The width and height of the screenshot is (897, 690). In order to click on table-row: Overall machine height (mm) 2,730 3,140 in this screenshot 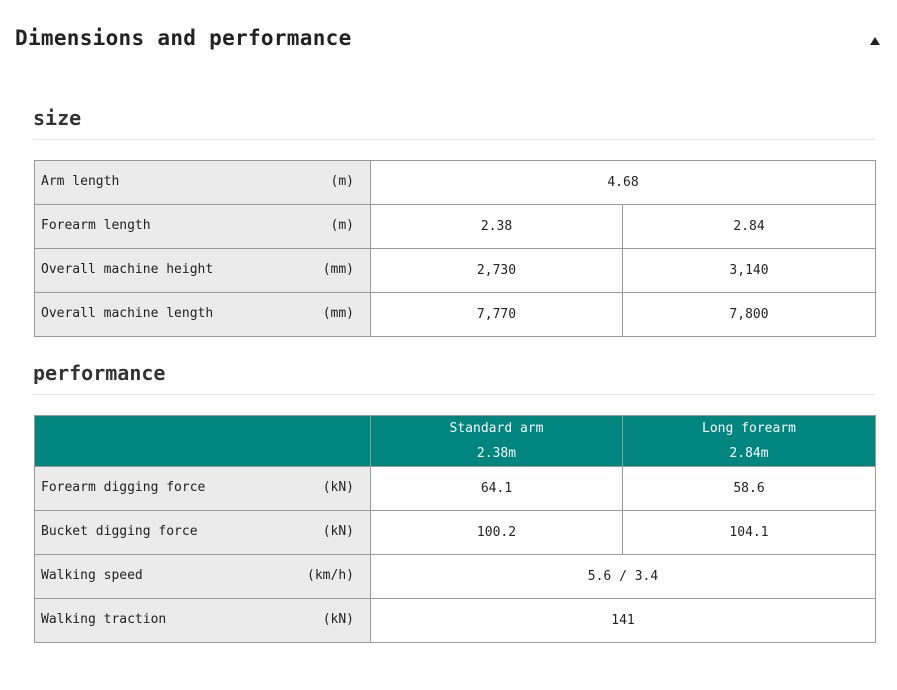, I will do `click(455, 270)`.